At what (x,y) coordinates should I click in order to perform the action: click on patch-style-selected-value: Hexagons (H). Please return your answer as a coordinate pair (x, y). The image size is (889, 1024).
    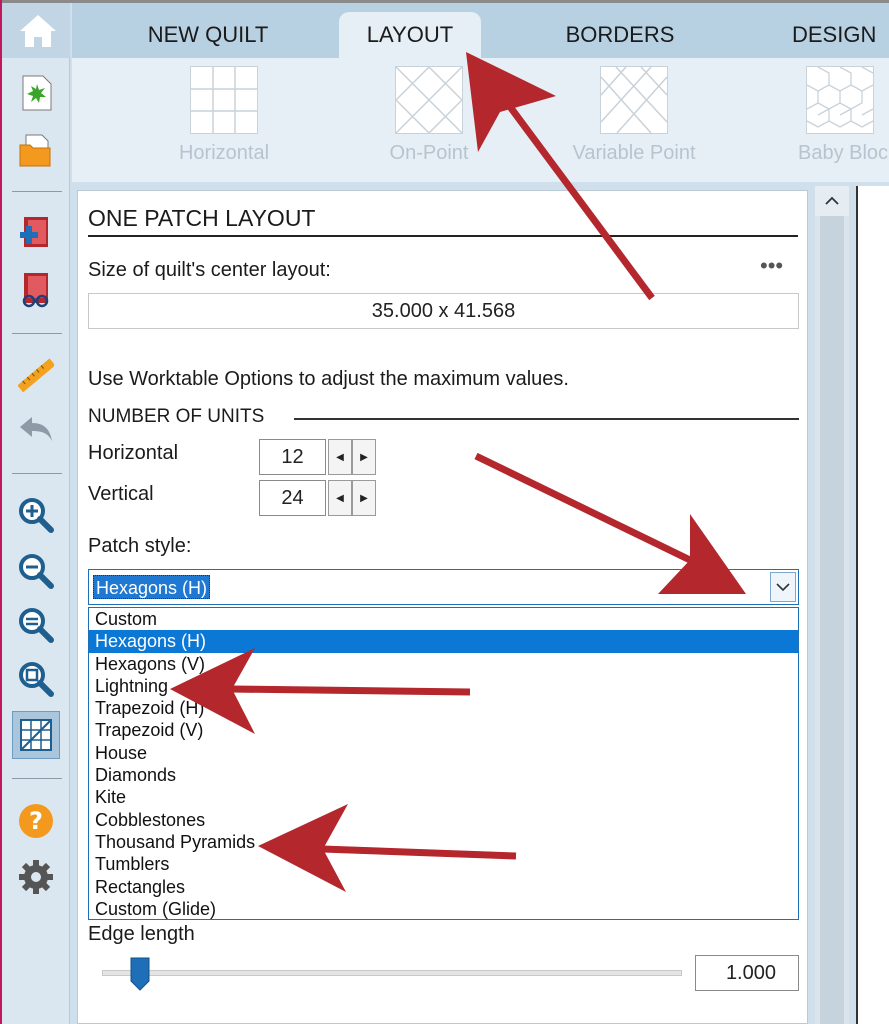
    Looking at the image, I should click on (152, 587).